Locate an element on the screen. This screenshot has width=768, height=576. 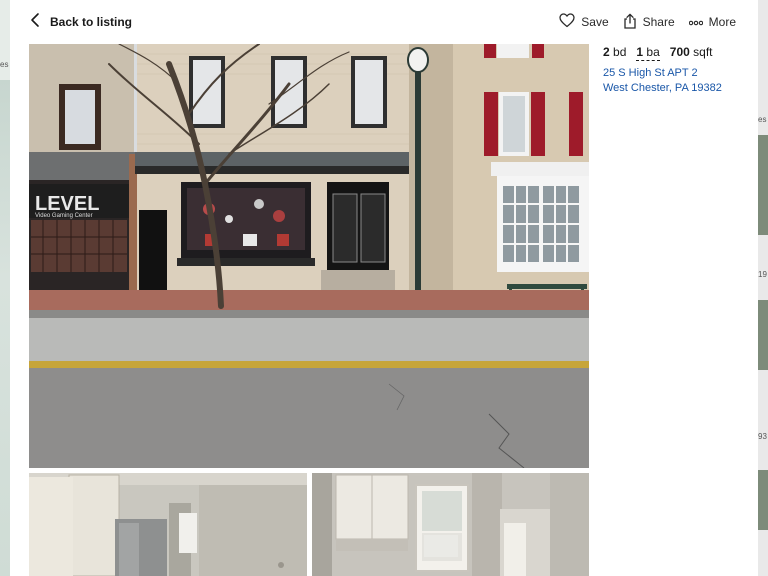
save-label: Save is located at coordinates (595, 22).